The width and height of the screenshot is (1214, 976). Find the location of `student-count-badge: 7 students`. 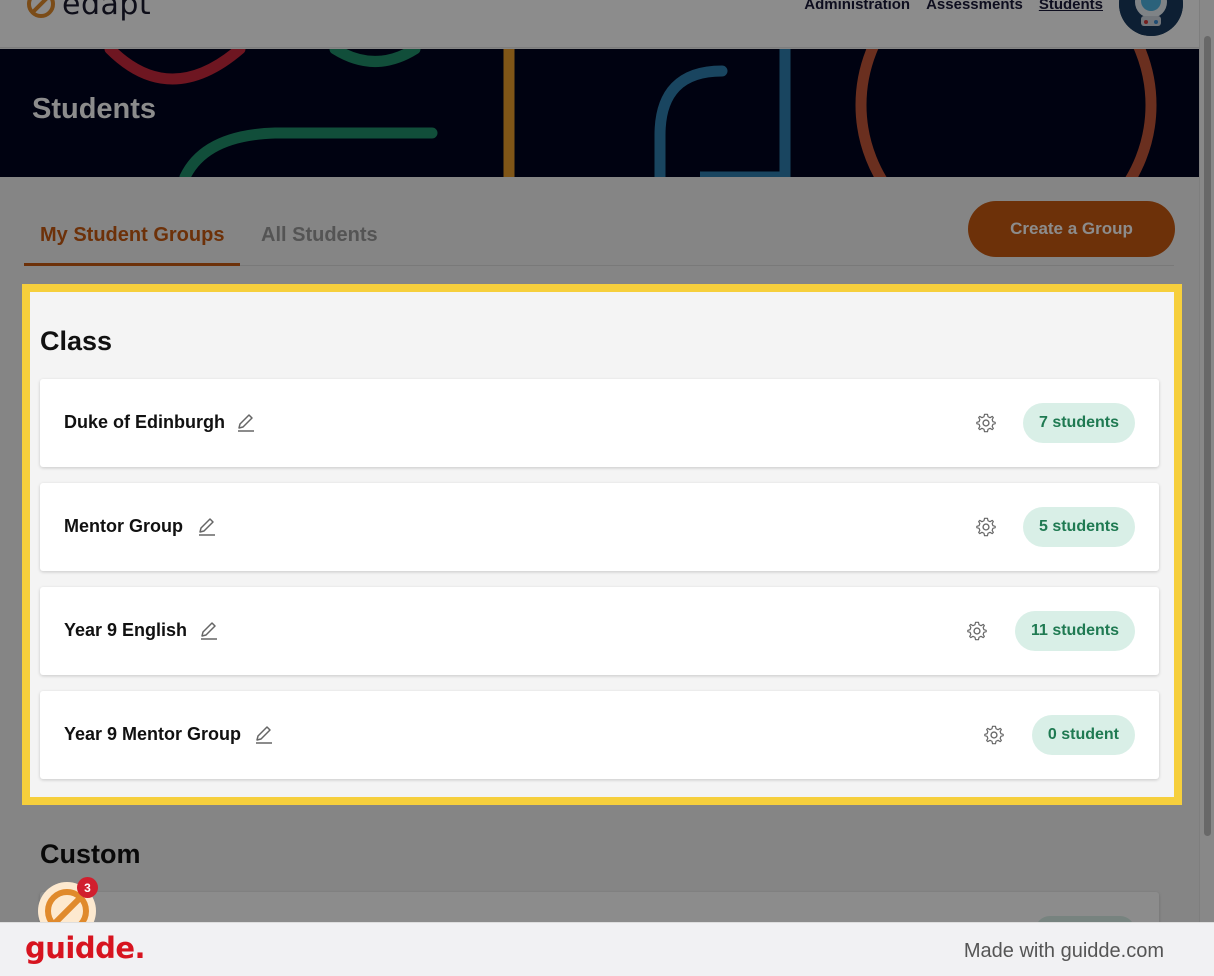

student-count-badge: 7 students is located at coordinates (1078, 423).